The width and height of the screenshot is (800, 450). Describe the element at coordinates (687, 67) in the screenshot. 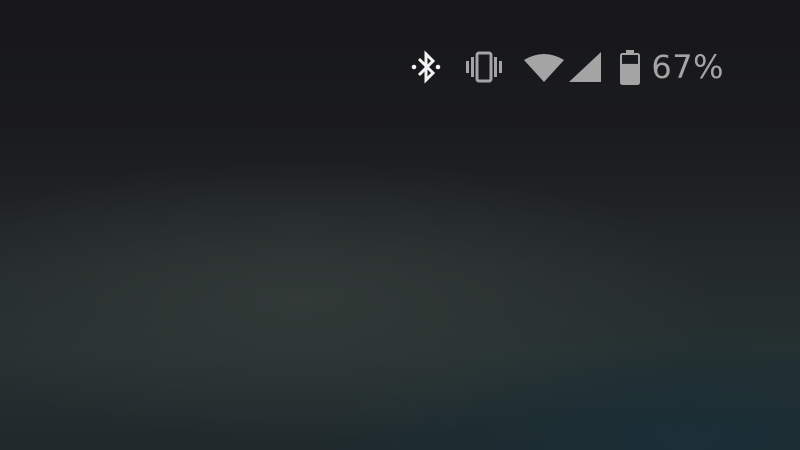

I see `battery-percentage: 67%` at that location.